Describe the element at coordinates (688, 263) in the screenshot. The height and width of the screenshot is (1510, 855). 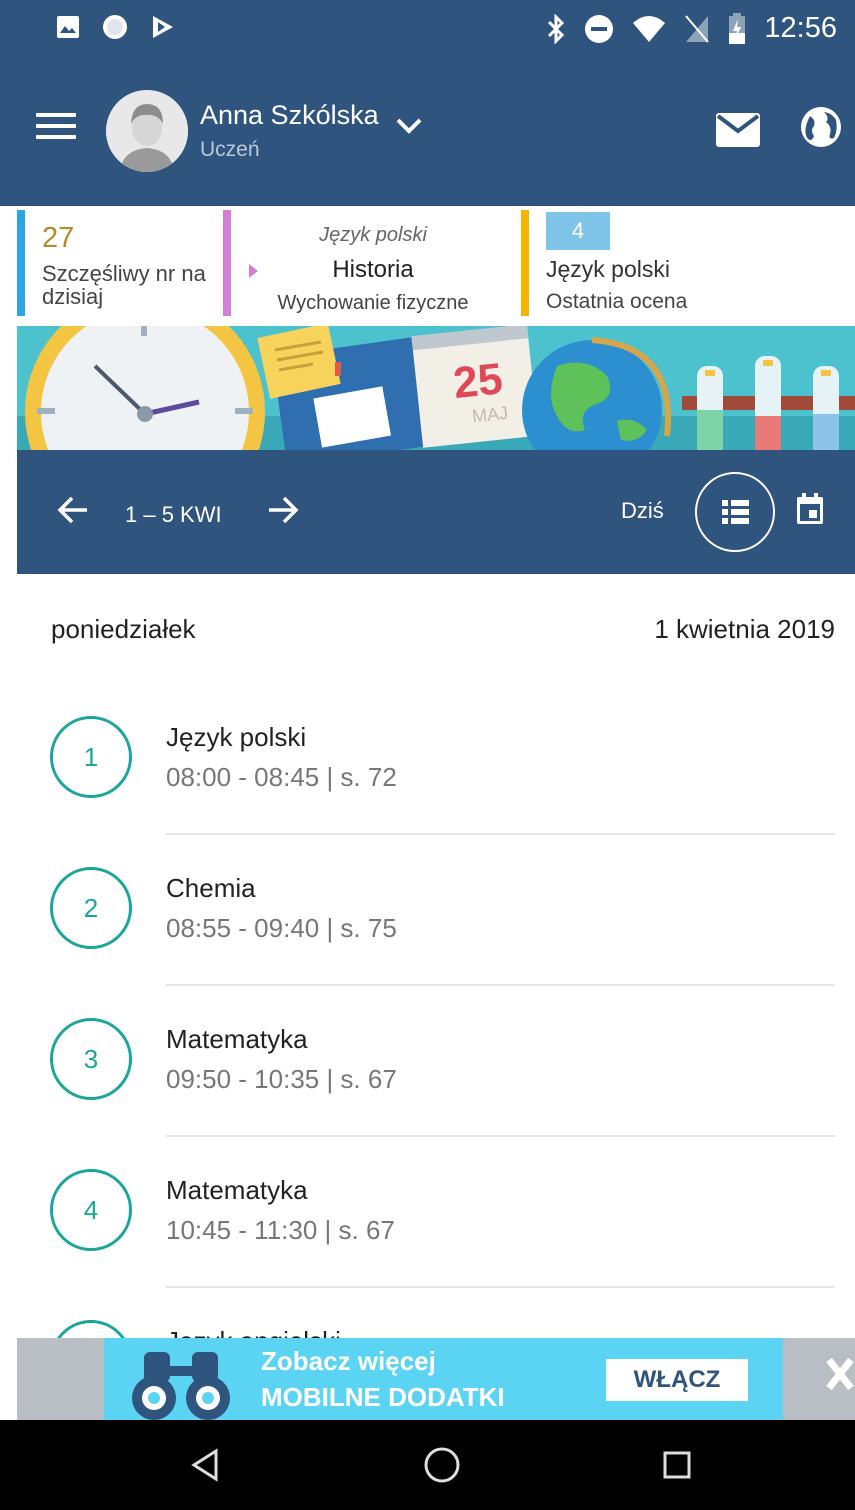
I see `last-grade-card: 4 Język polski Ostatnia ocena` at that location.